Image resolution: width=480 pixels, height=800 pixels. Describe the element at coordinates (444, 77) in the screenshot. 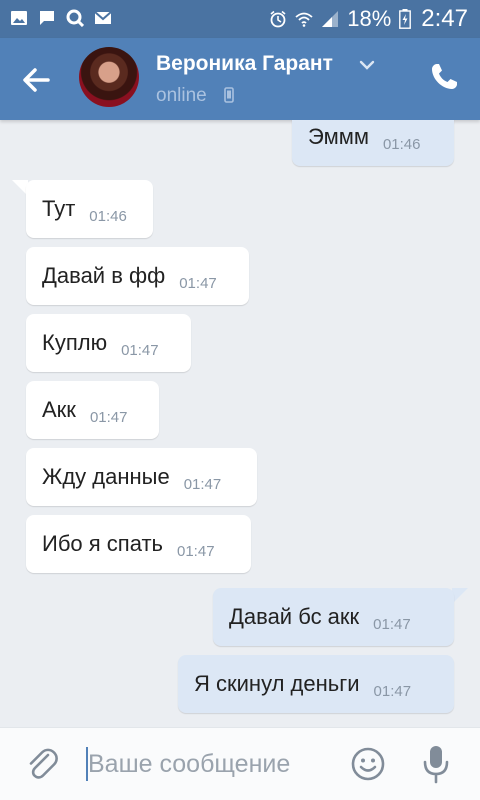

I see `phone-call-icon` at that location.